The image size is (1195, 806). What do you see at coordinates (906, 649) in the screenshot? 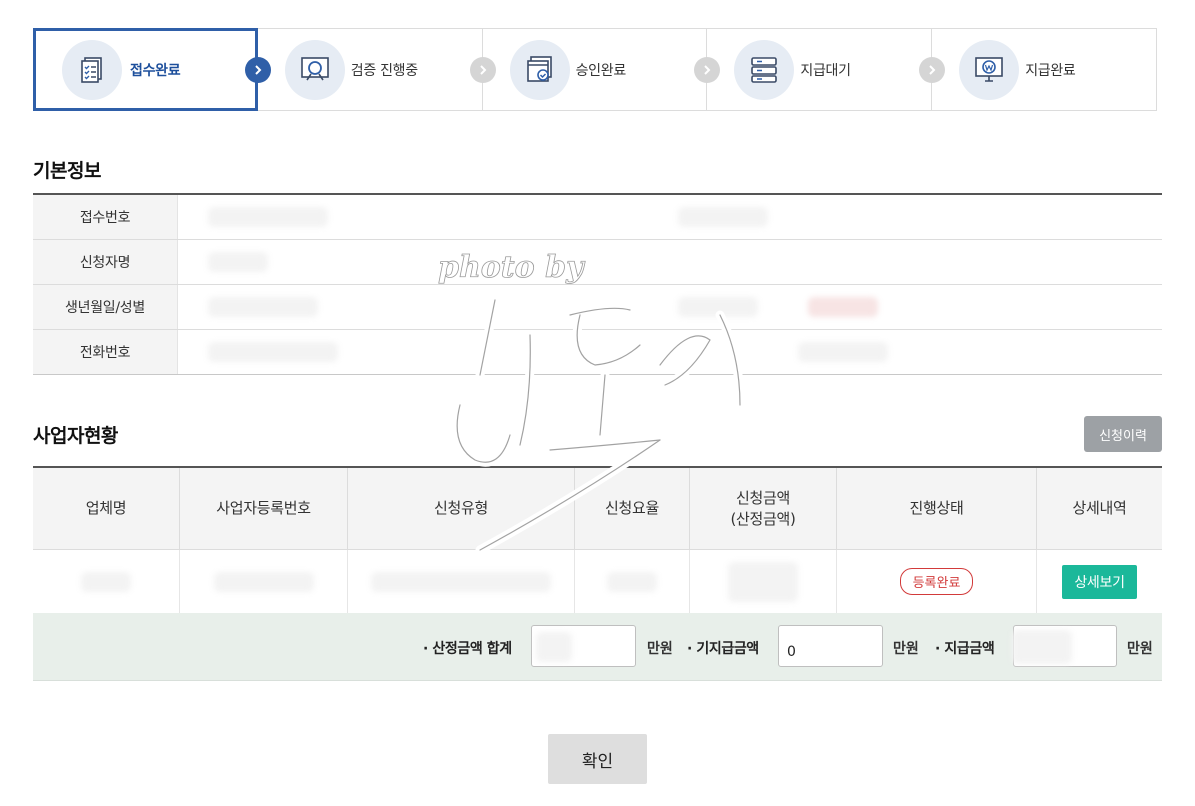
I see `prepaid-unit: 만원` at bounding box center [906, 649].